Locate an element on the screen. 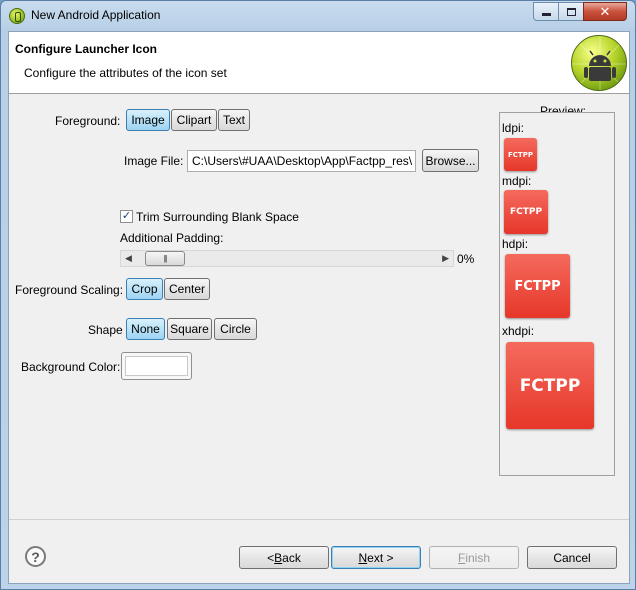 This screenshot has height=590, width=636. trim-checkbox: ✓ is located at coordinates (126, 216).